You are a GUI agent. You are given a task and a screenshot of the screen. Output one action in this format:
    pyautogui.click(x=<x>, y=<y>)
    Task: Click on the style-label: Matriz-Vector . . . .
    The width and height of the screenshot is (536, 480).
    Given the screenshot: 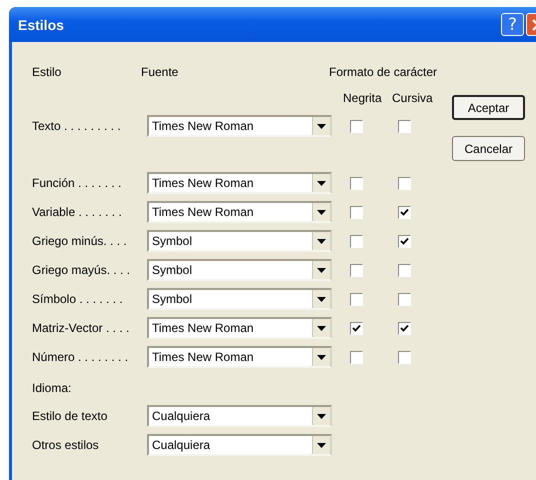 What is the action you would take?
    pyautogui.click(x=81, y=328)
    